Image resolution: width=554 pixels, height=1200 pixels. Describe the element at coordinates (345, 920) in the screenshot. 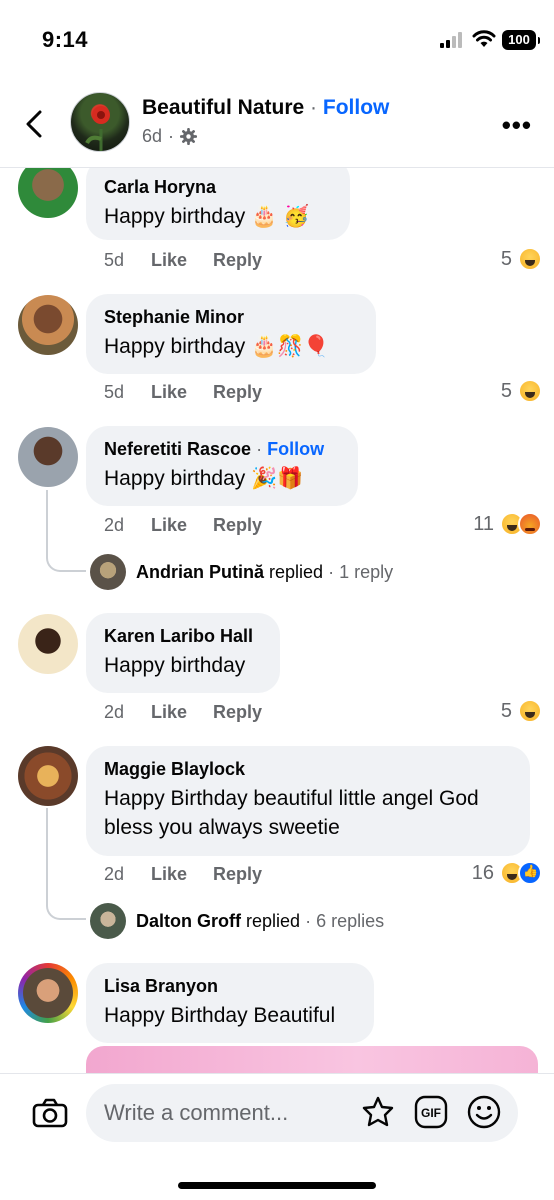

I see `reply-count: · 6 replies` at that location.